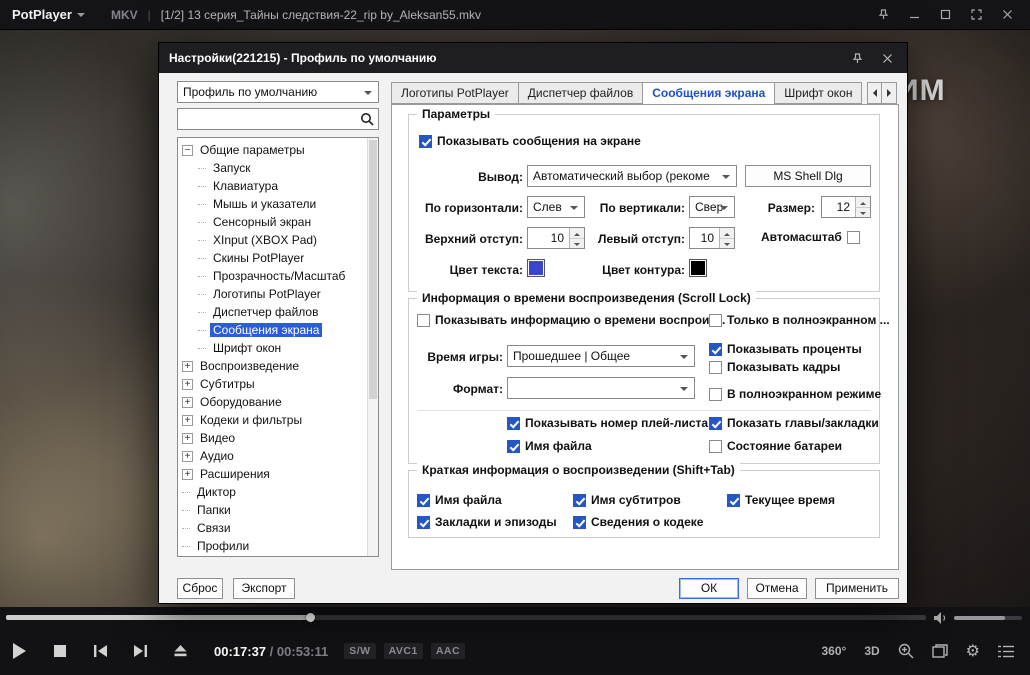 This screenshot has height=675, width=1030. Describe the element at coordinates (973, 651) in the screenshot. I see `settings-gear-icon: ⚙` at that location.